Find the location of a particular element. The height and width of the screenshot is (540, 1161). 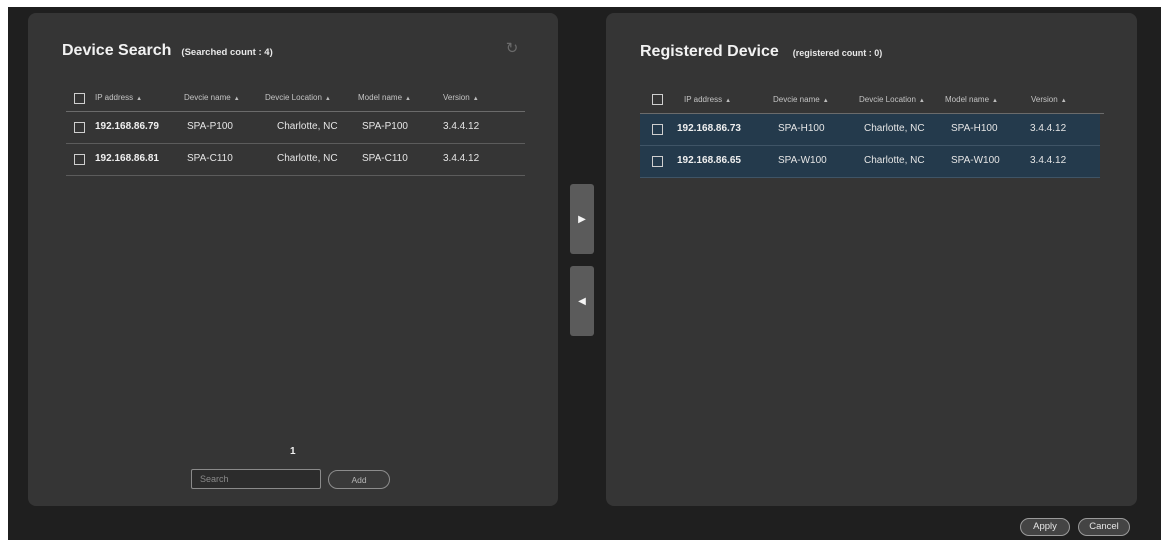

model-name-cell: SPA-W100 is located at coordinates (975, 160).